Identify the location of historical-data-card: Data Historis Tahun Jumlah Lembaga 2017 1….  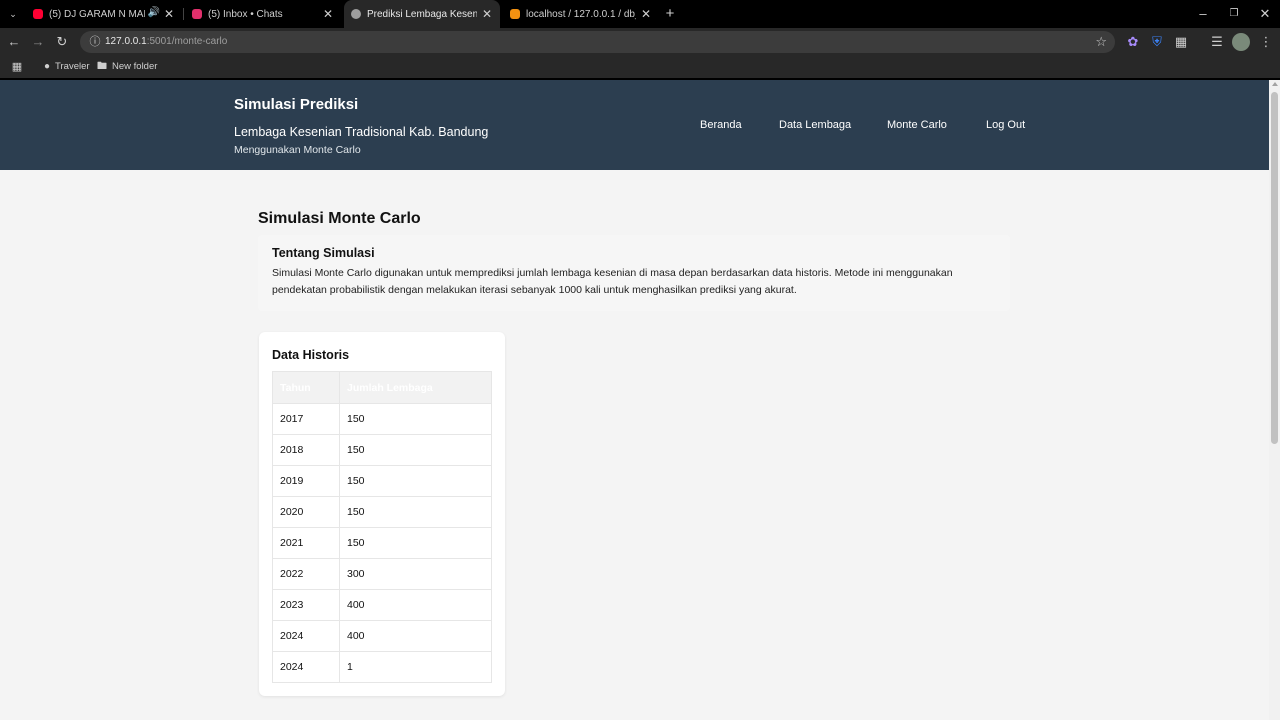
(382, 514).